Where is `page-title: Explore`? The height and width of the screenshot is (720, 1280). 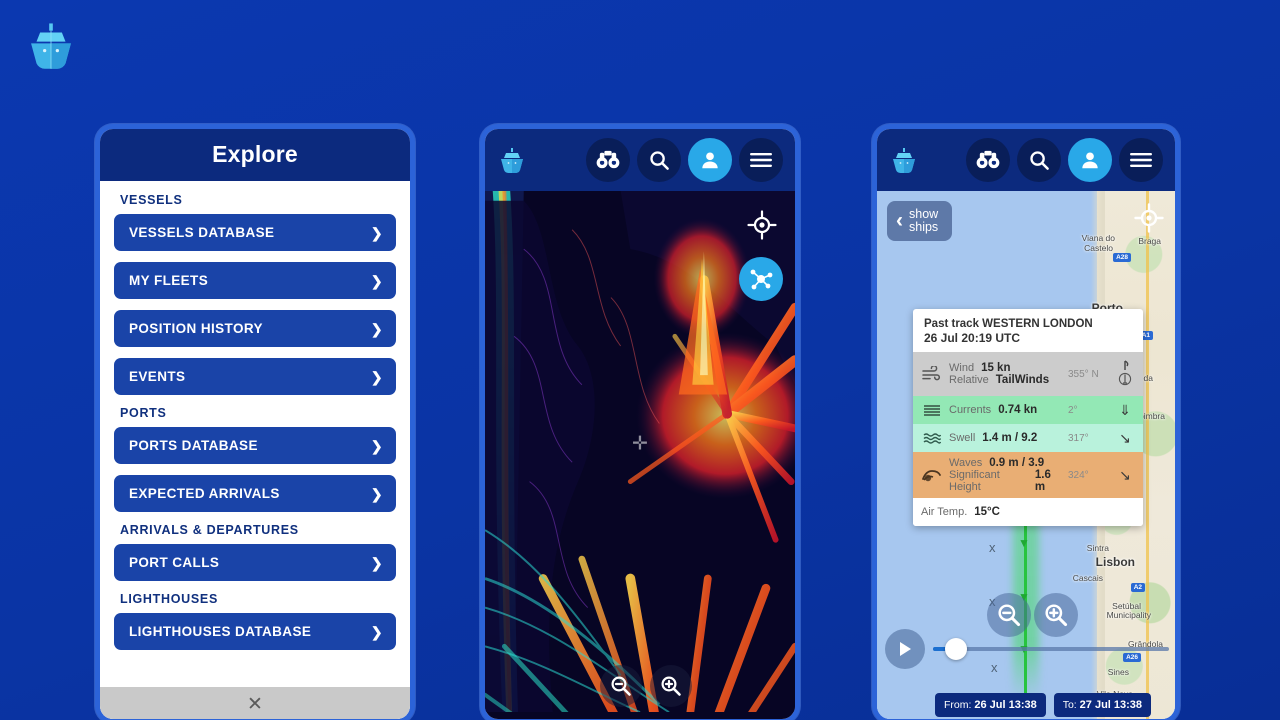 page-title: Explore is located at coordinates (255, 155).